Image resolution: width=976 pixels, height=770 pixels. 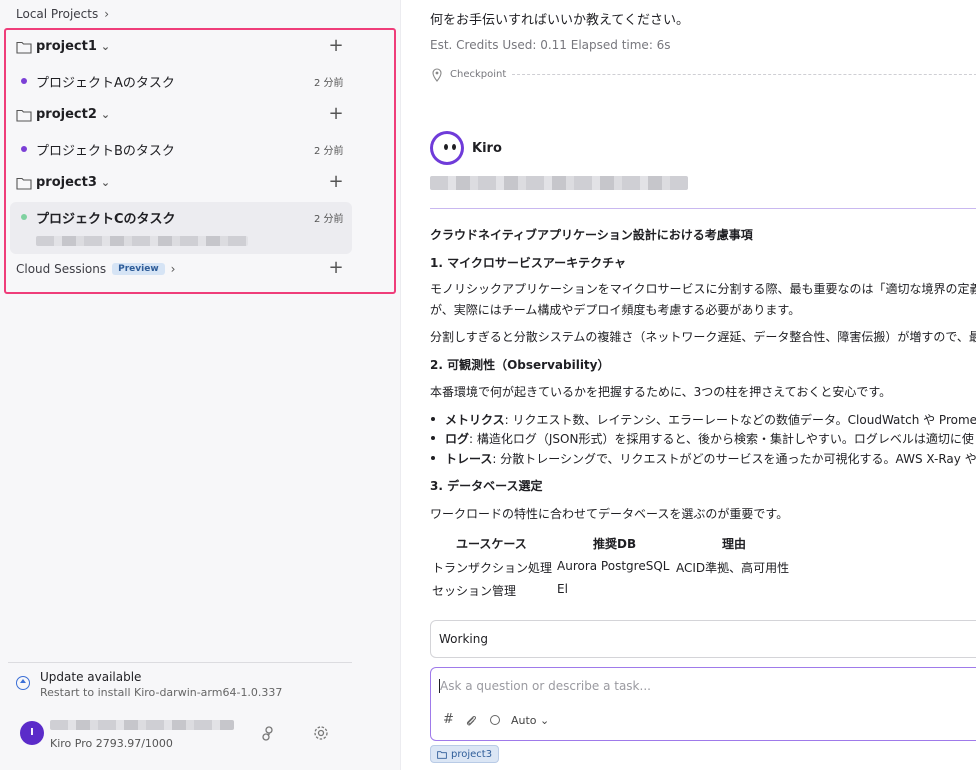 What do you see at coordinates (545, 720) in the screenshot?
I see `chevron-down-icon: ⌄` at bounding box center [545, 720].